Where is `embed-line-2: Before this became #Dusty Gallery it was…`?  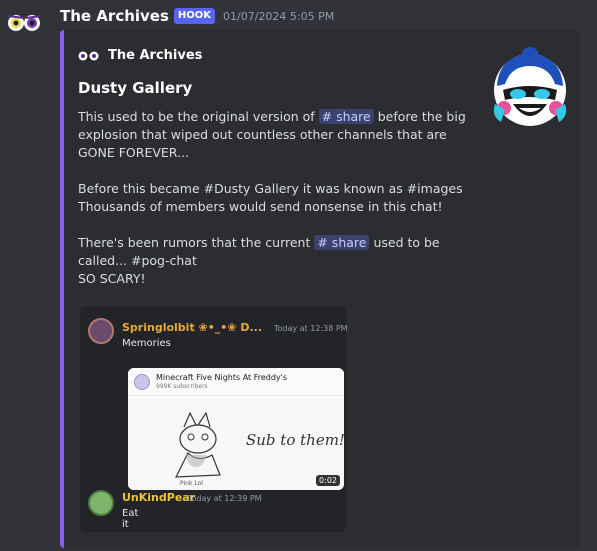
embed-line-2: Before this became #Dusty Gallery it was… is located at coordinates (270, 188).